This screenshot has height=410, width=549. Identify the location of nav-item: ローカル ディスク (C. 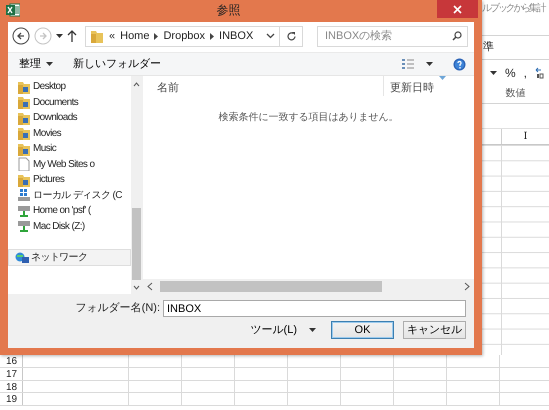
(69, 195).